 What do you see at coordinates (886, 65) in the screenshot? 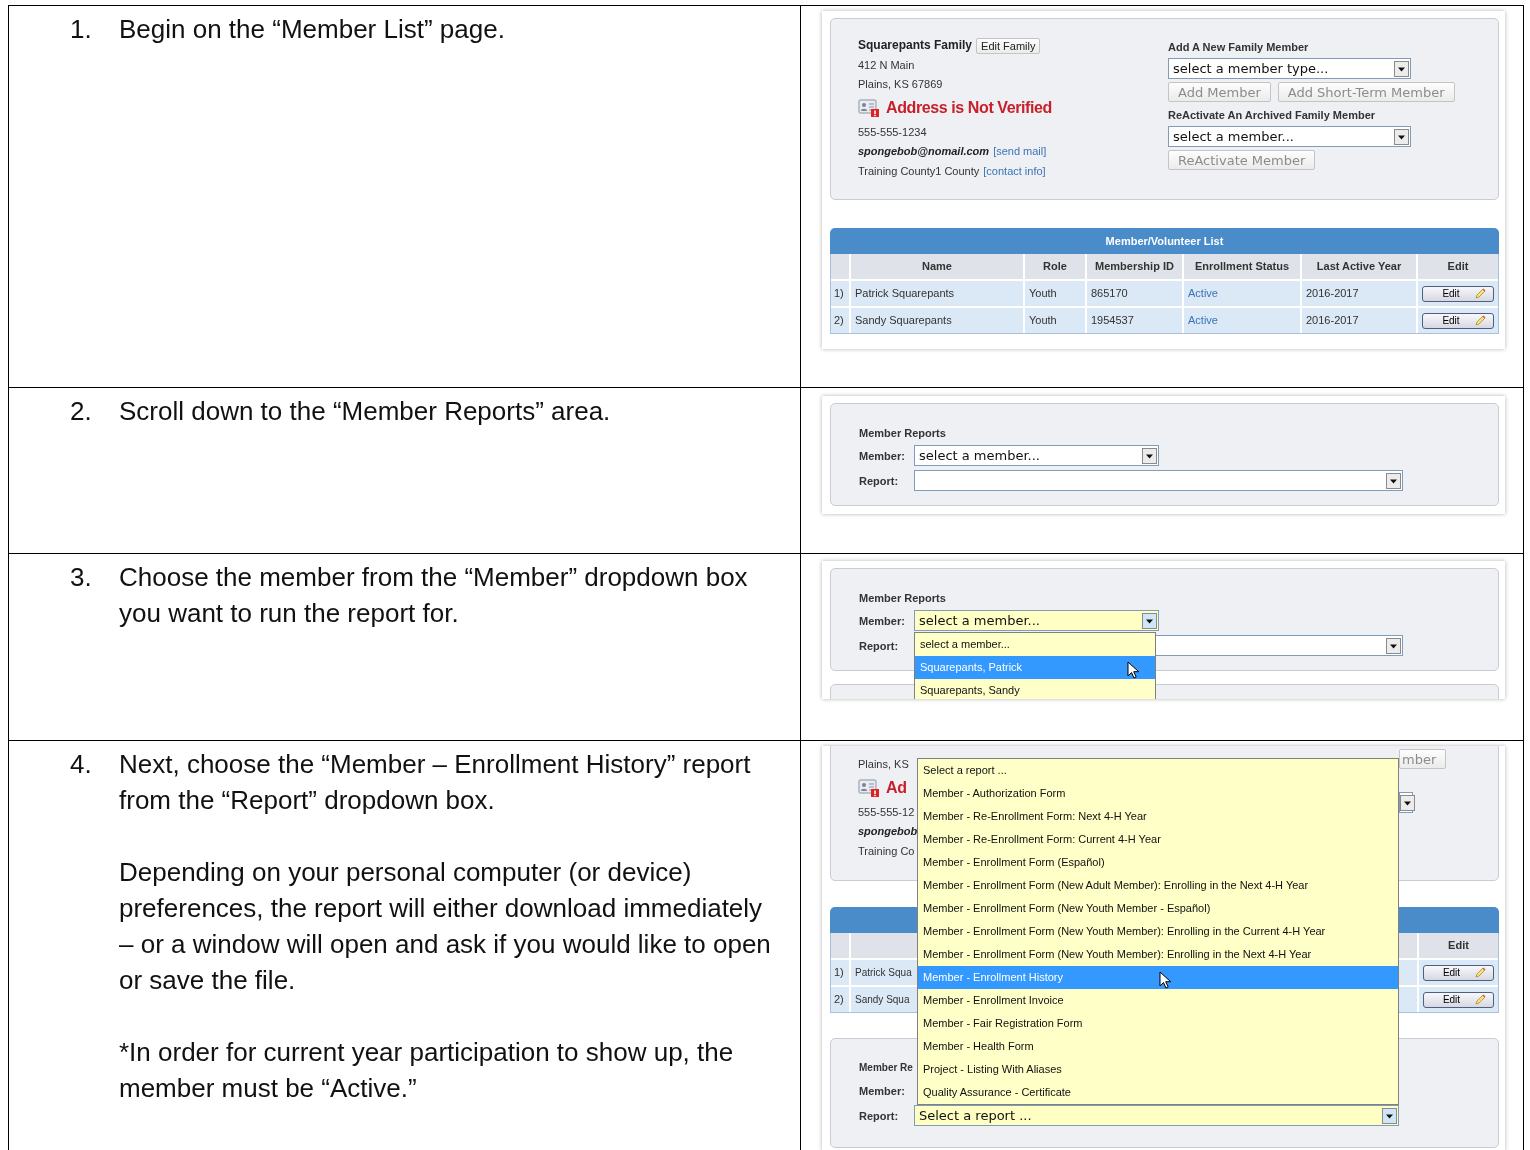
I see `address-line: 412 N Main` at bounding box center [886, 65].